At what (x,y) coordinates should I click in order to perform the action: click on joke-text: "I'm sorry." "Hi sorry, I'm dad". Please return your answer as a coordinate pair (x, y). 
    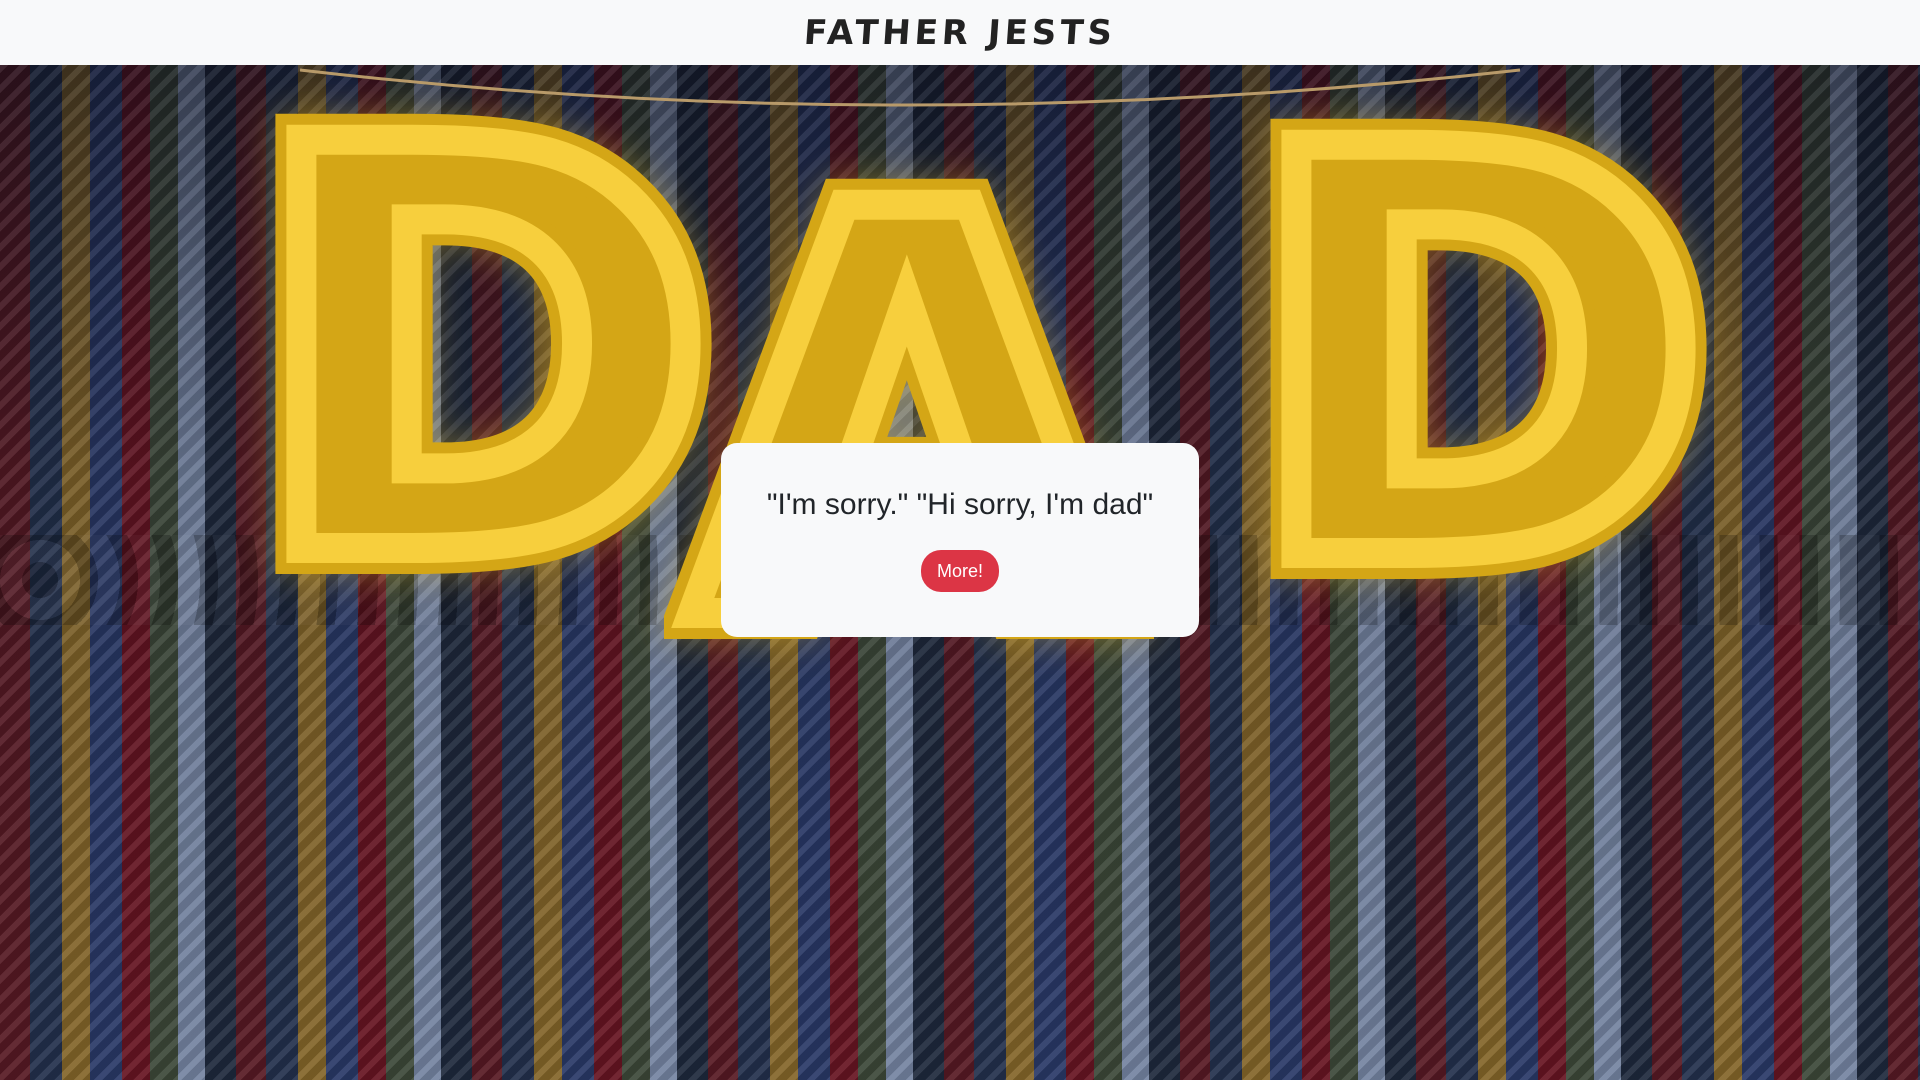
    Looking at the image, I should click on (960, 504).